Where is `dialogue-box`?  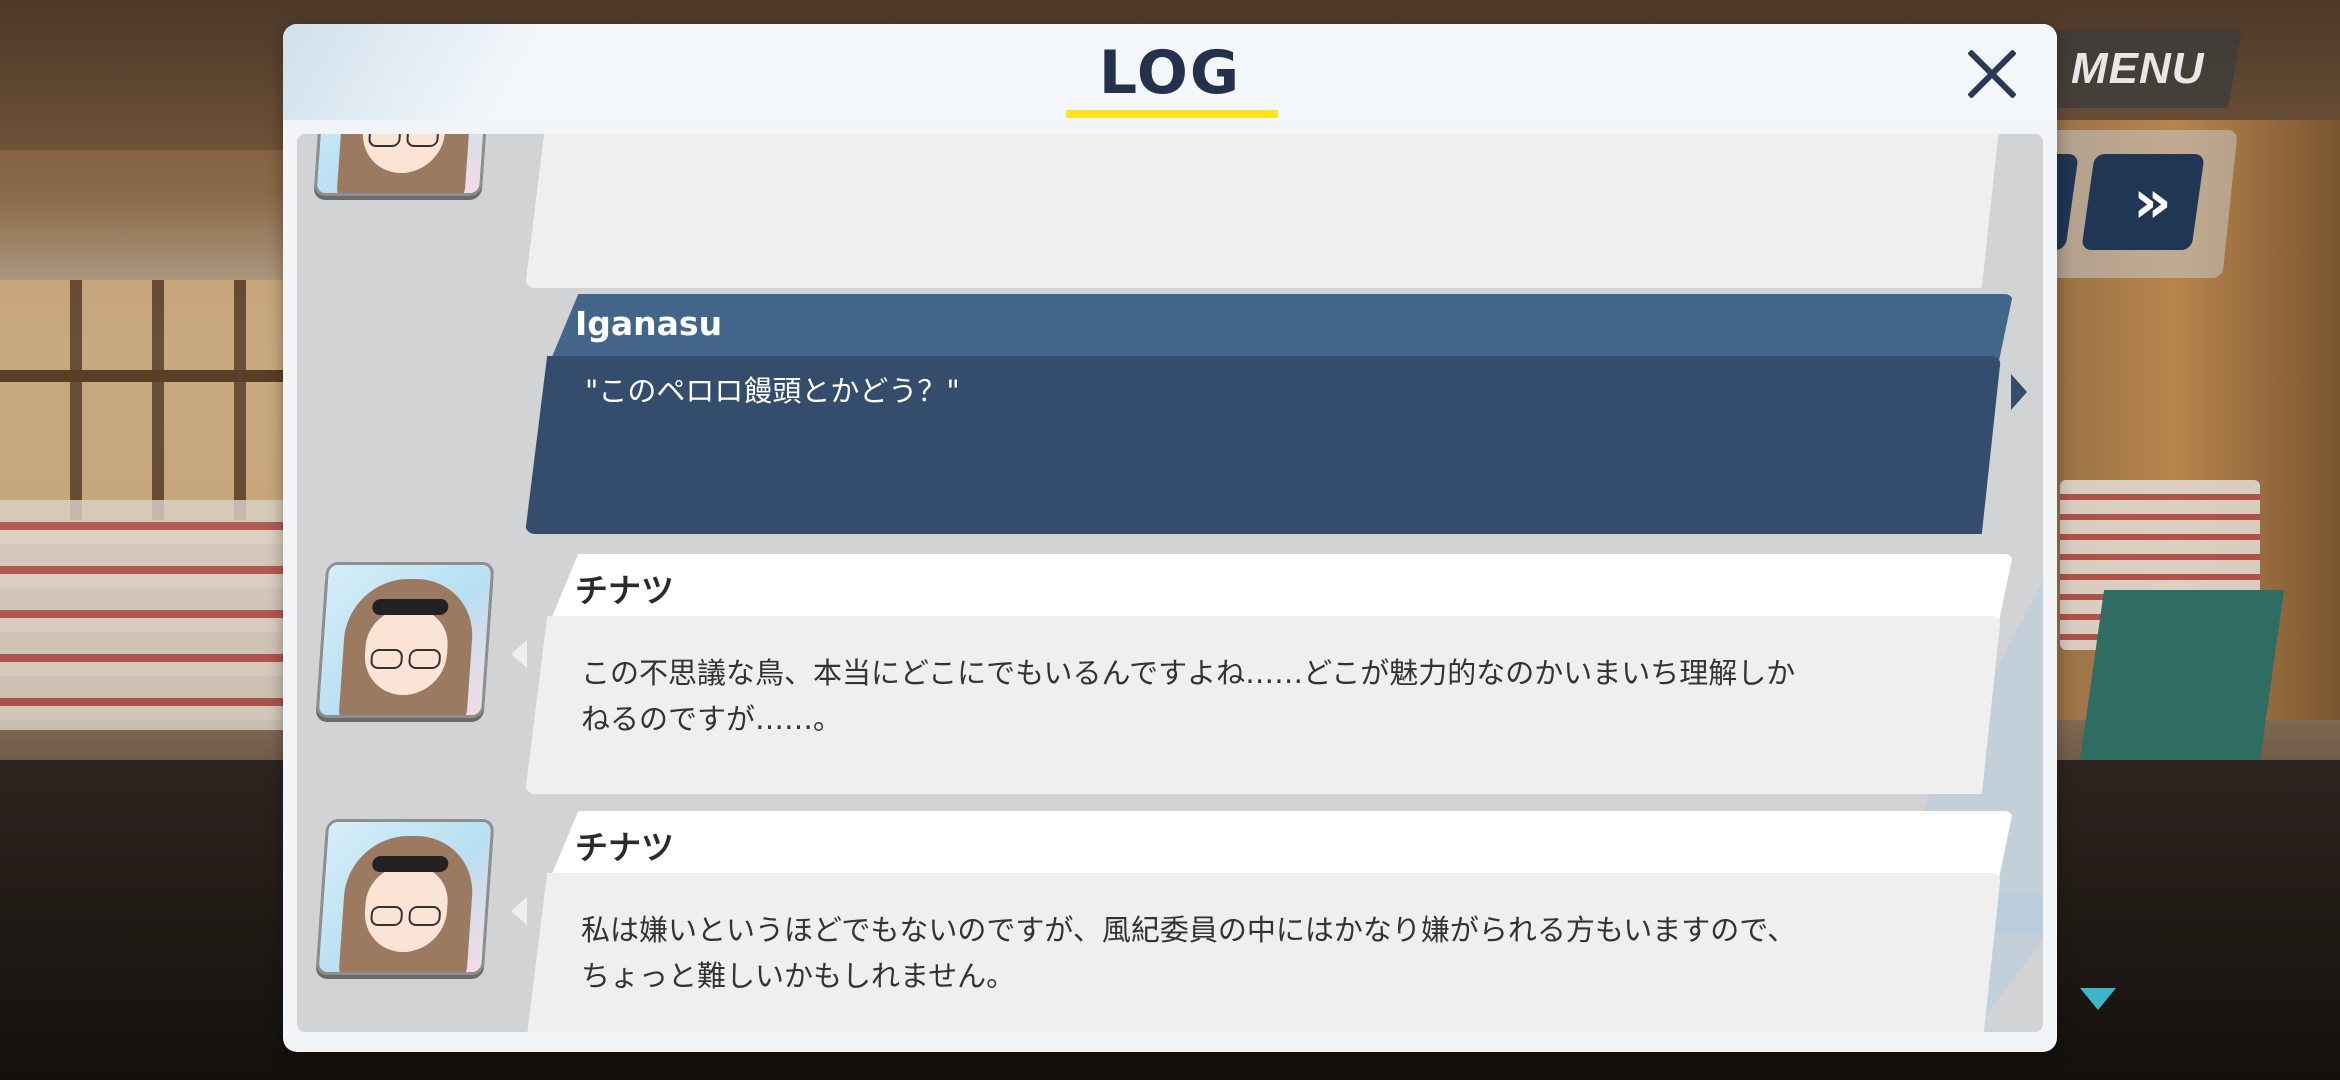
dialogue-box is located at coordinates (1263, 211).